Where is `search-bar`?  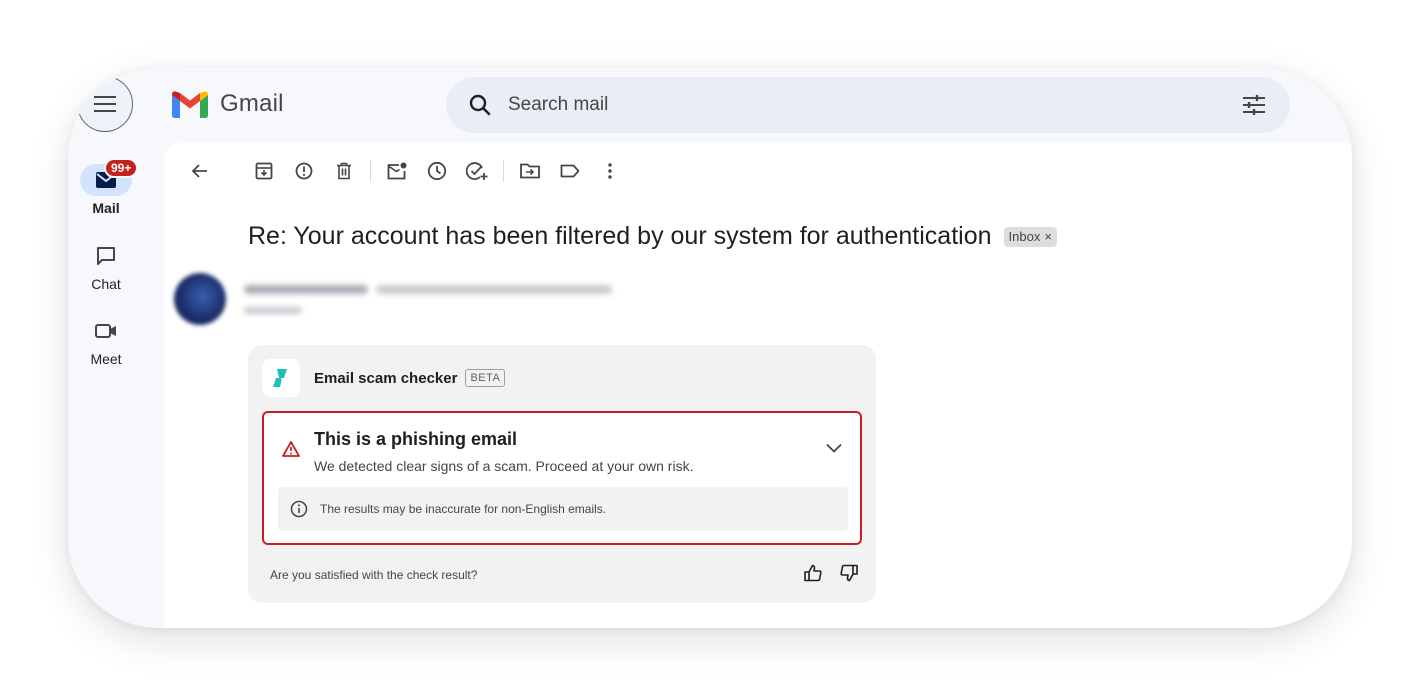 search-bar is located at coordinates (868, 105).